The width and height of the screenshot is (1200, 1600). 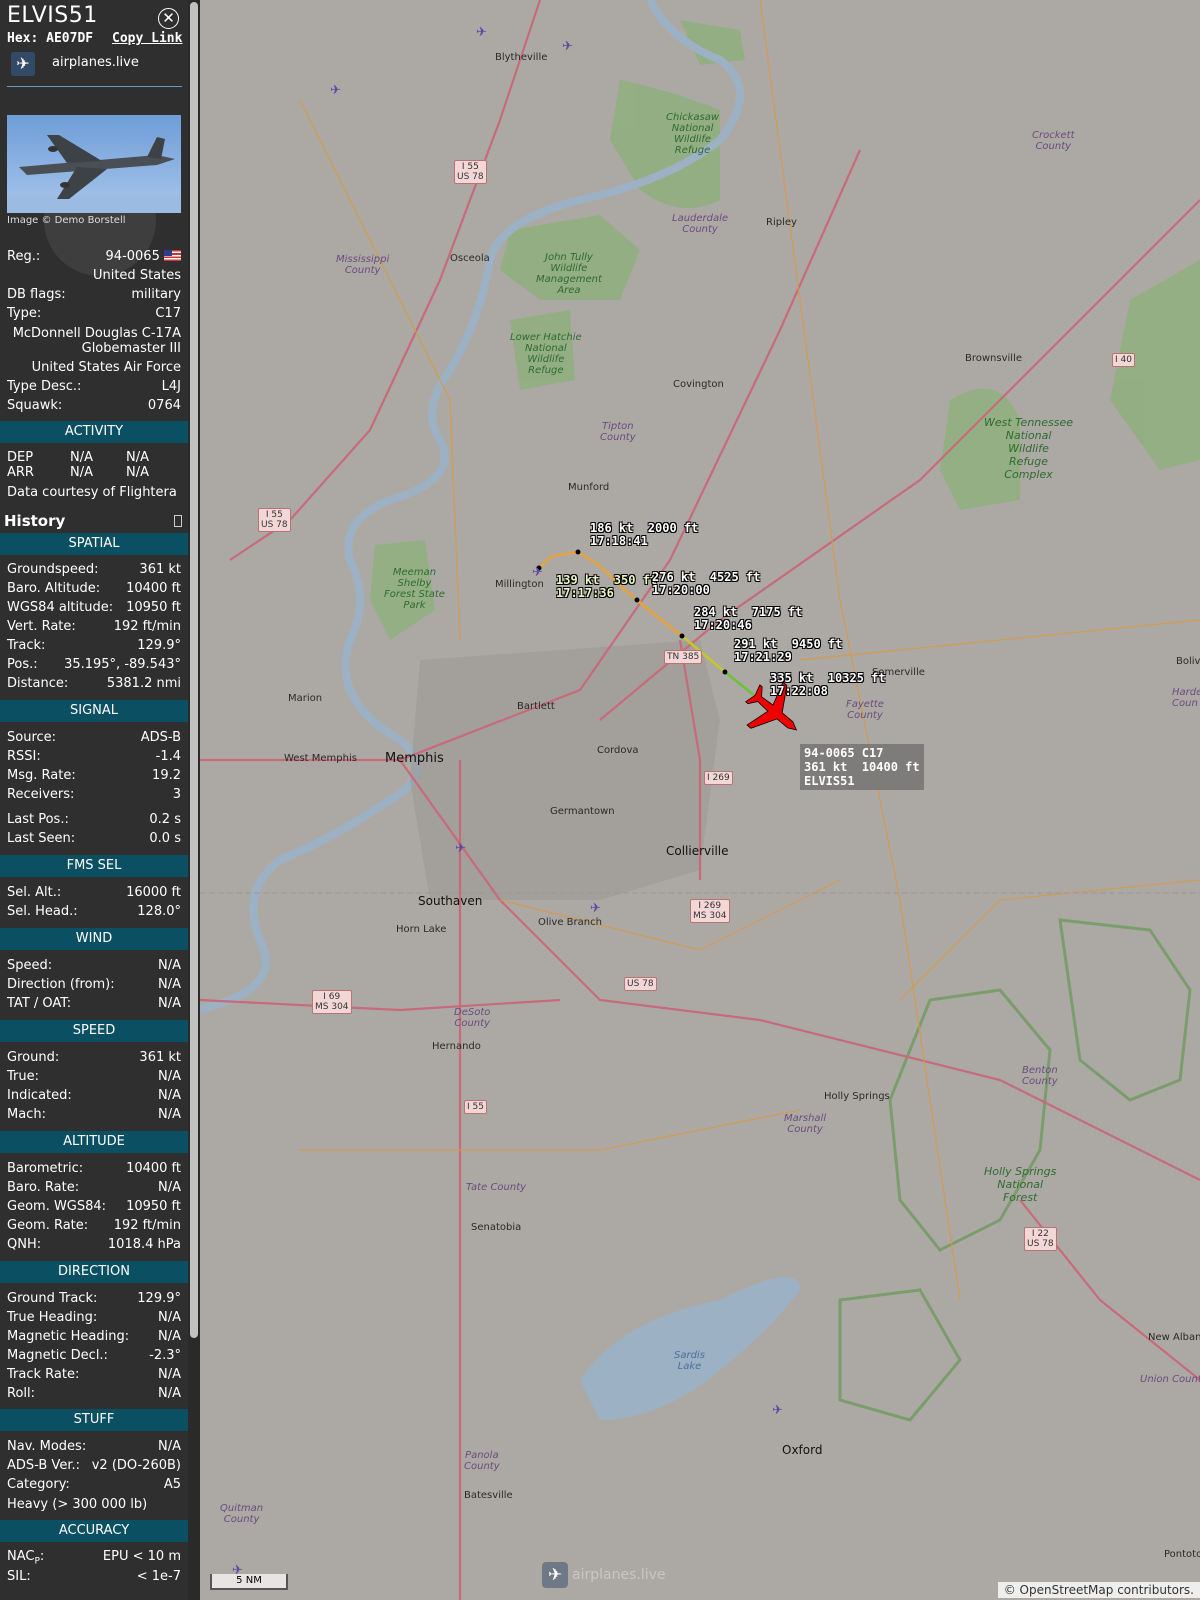 What do you see at coordinates (178, 521) in the screenshot?
I see `history-expand-icon` at bounding box center [178, 521].